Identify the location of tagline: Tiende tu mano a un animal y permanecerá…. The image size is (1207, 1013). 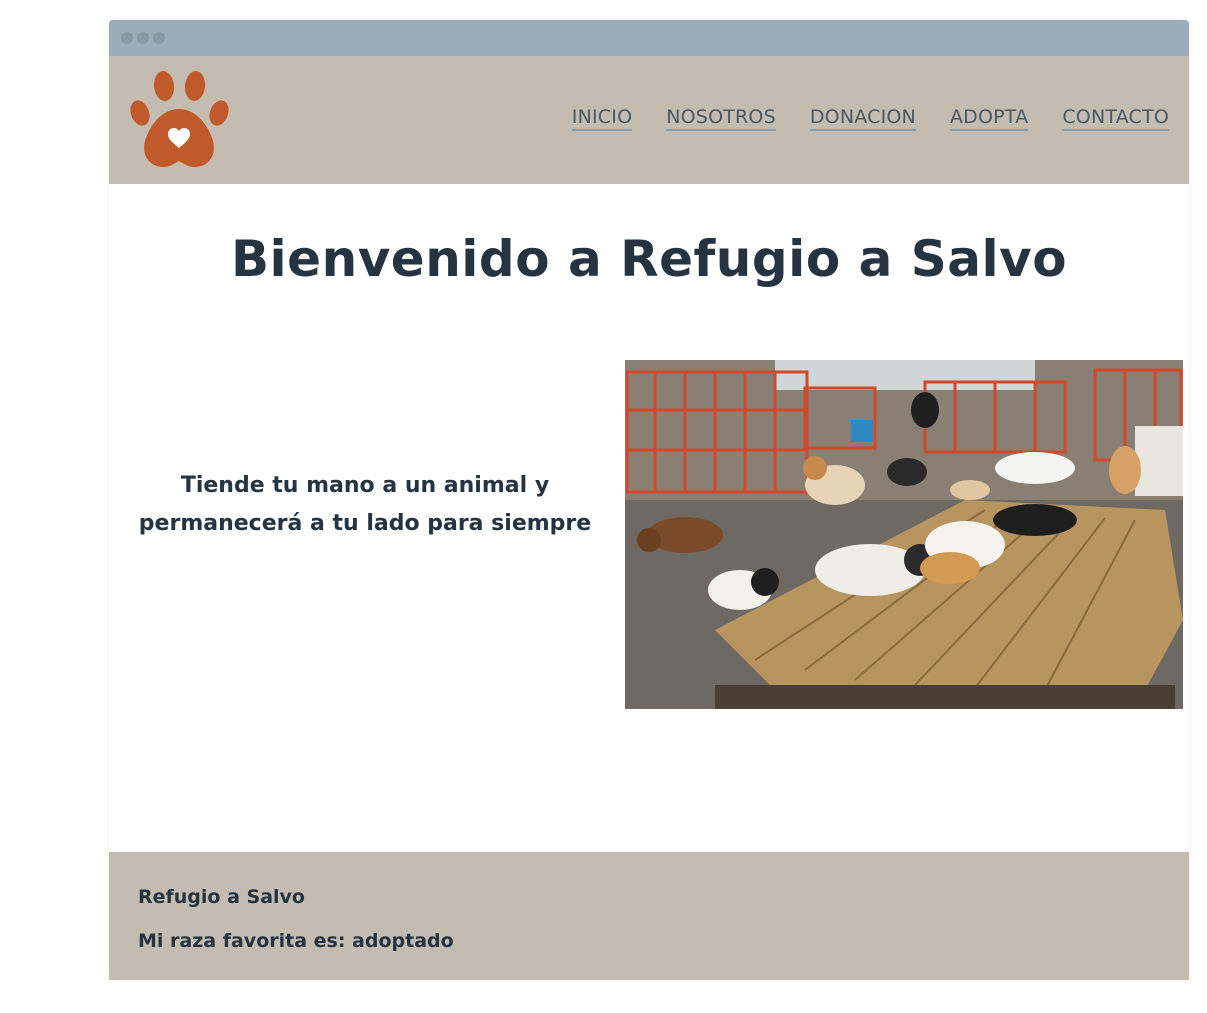
(365, 505).